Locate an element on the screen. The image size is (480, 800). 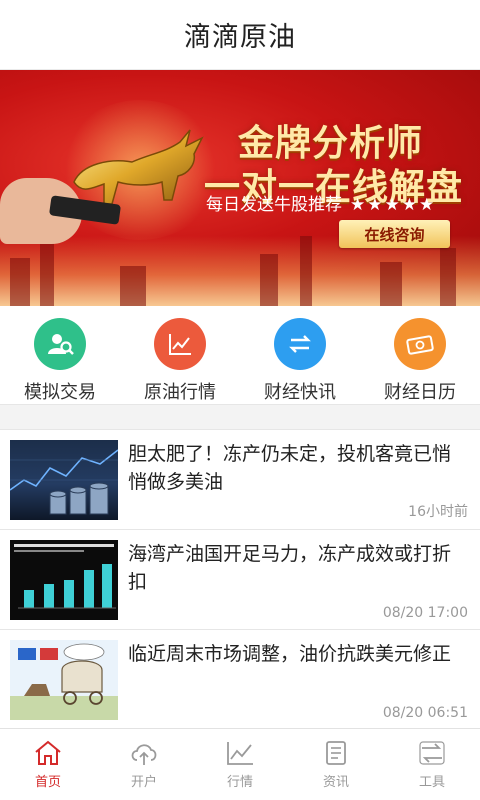
quick-item-finance-flash: 财经快讯 is located at coordinates (300, 355).